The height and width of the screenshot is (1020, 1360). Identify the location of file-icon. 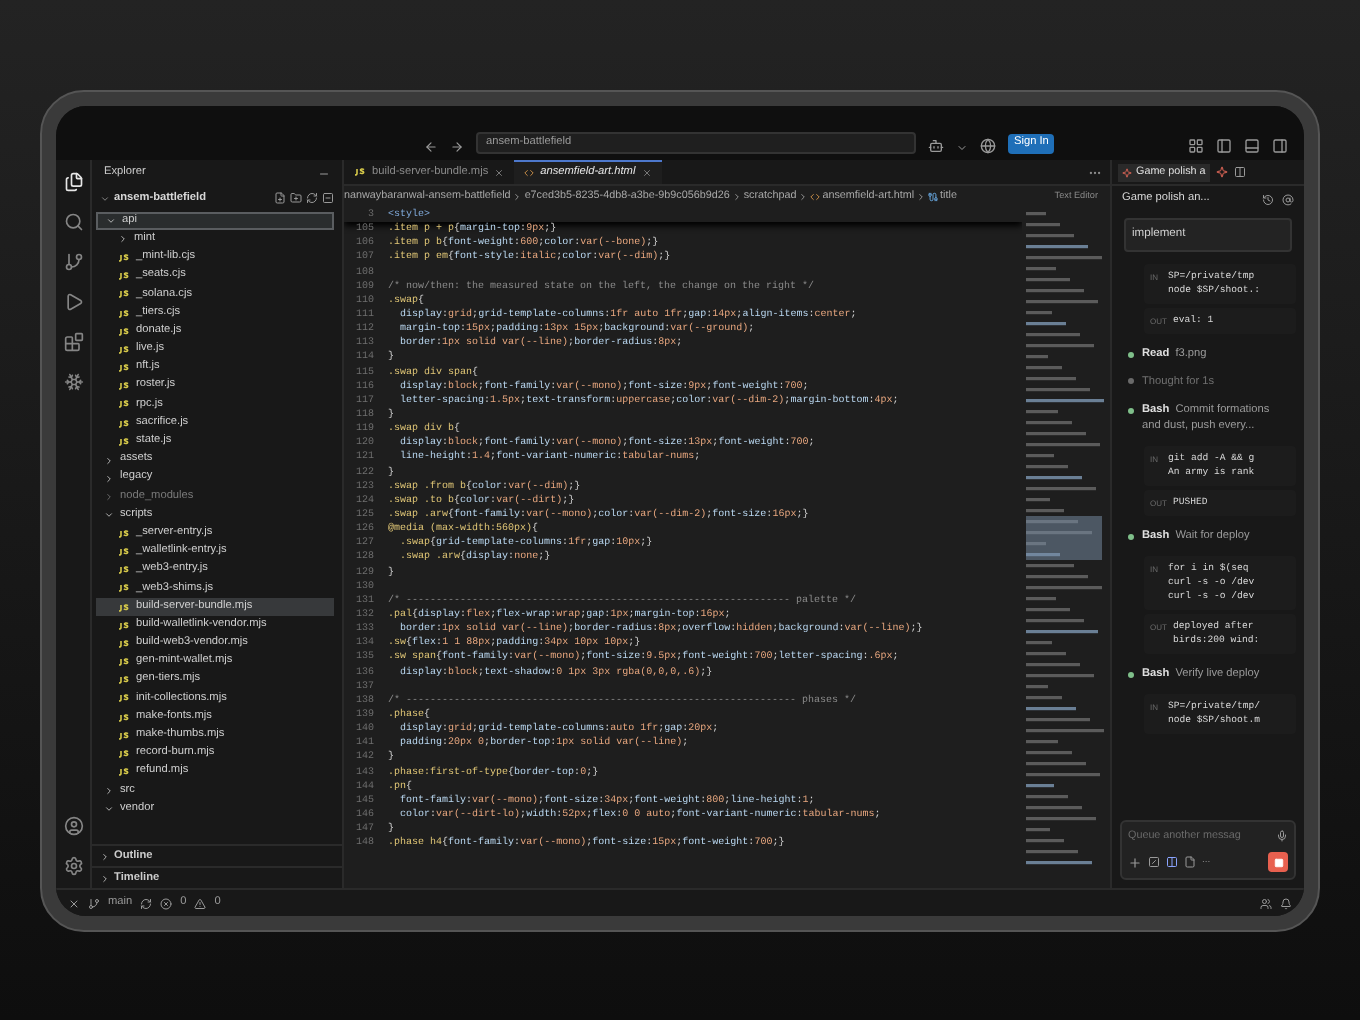
(1190, 862).